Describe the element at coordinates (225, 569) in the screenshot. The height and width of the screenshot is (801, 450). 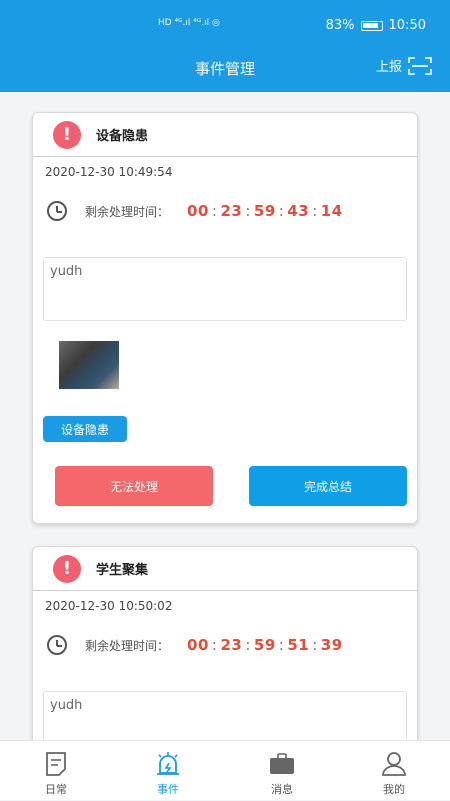
I see `event-card-header: ! 学生聚集` at that location.